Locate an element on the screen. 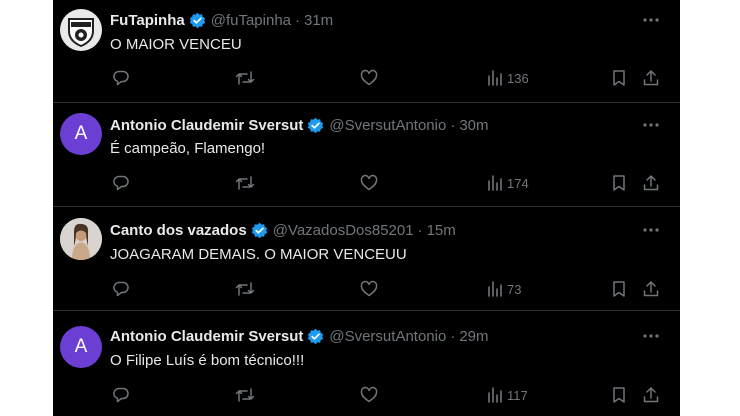  timestamp: 29m is located at coordinates (473, 336).